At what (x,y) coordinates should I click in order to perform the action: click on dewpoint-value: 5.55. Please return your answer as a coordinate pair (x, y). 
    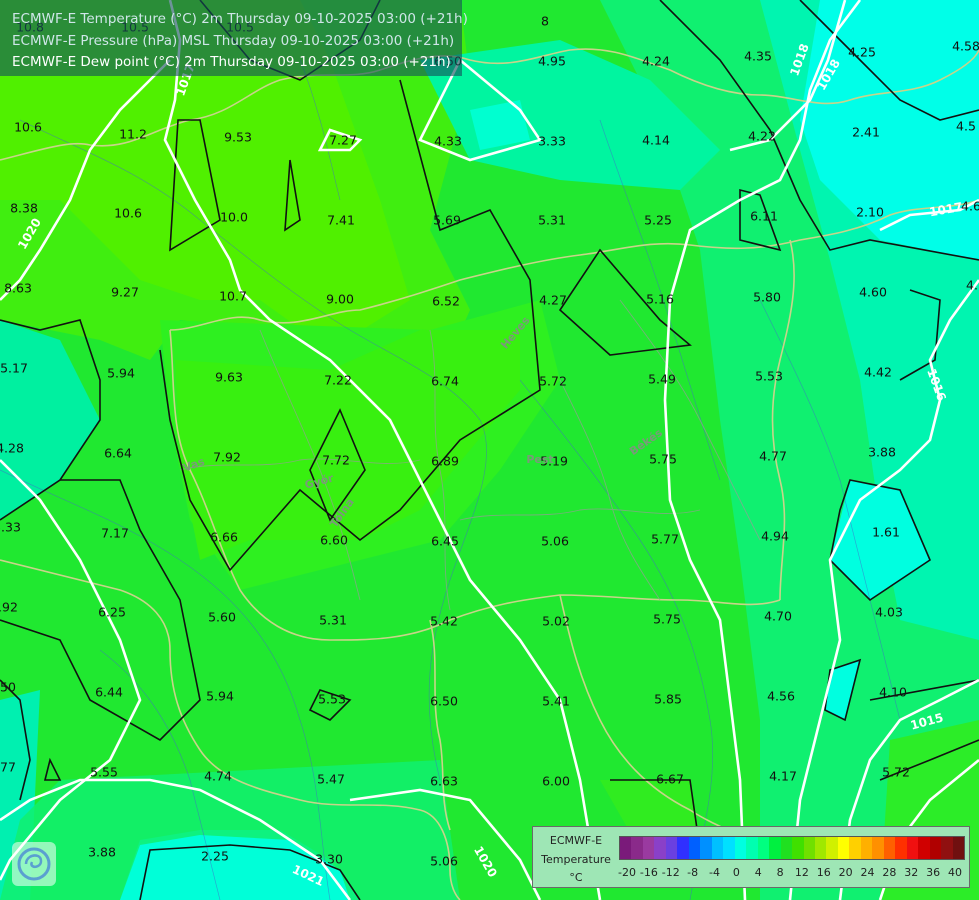
    Looking at the image, I should click on (104, 772).